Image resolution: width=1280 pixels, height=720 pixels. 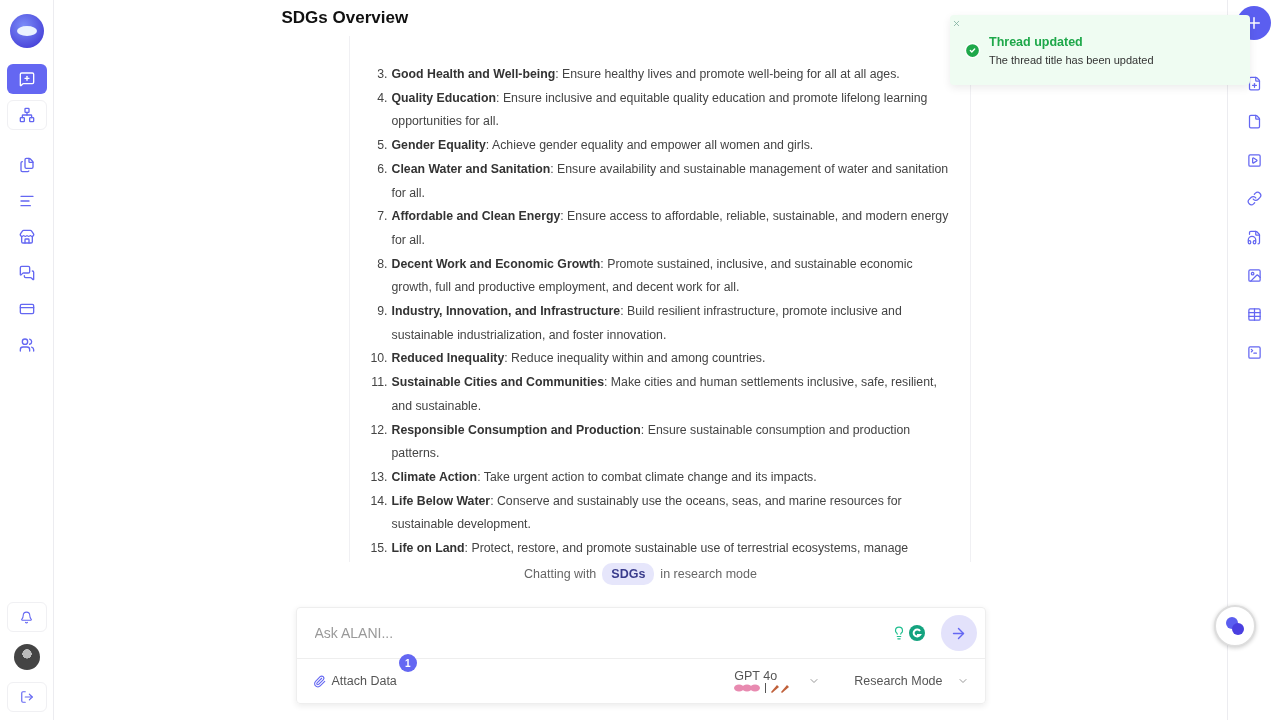 What do you see at coordinates (382, 98) in the screenshot?
I see `list-number: 4.` at bounding box center [382, 98].